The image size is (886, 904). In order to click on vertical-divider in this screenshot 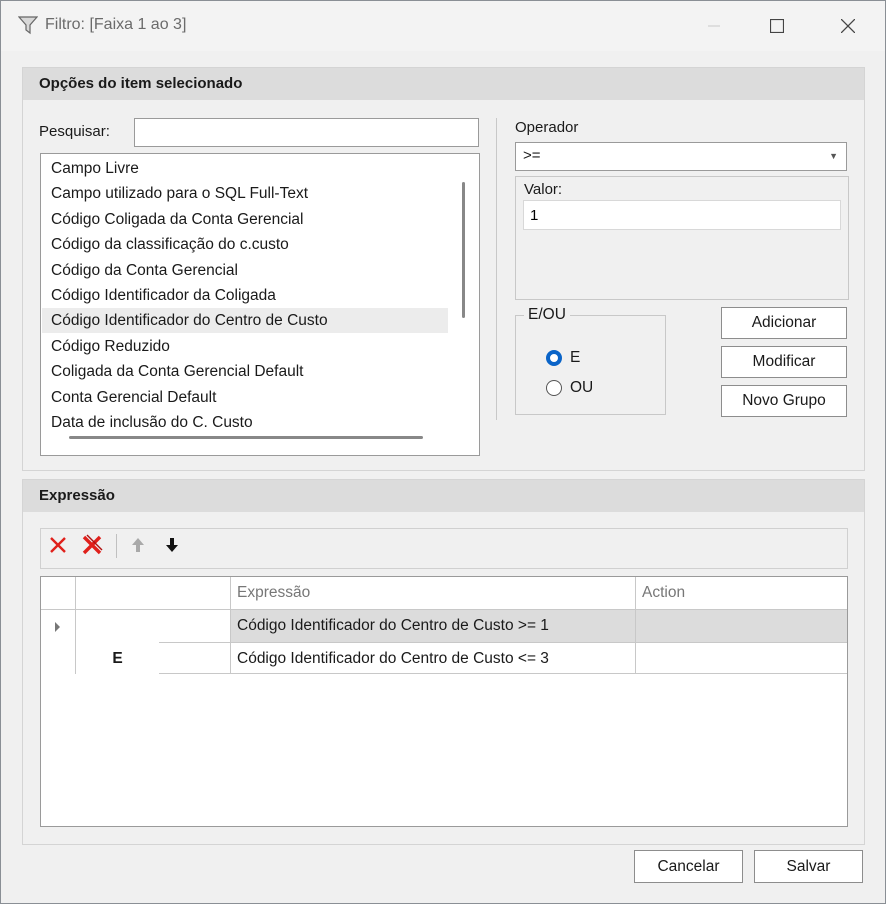, I will do `click(496, 269)`.